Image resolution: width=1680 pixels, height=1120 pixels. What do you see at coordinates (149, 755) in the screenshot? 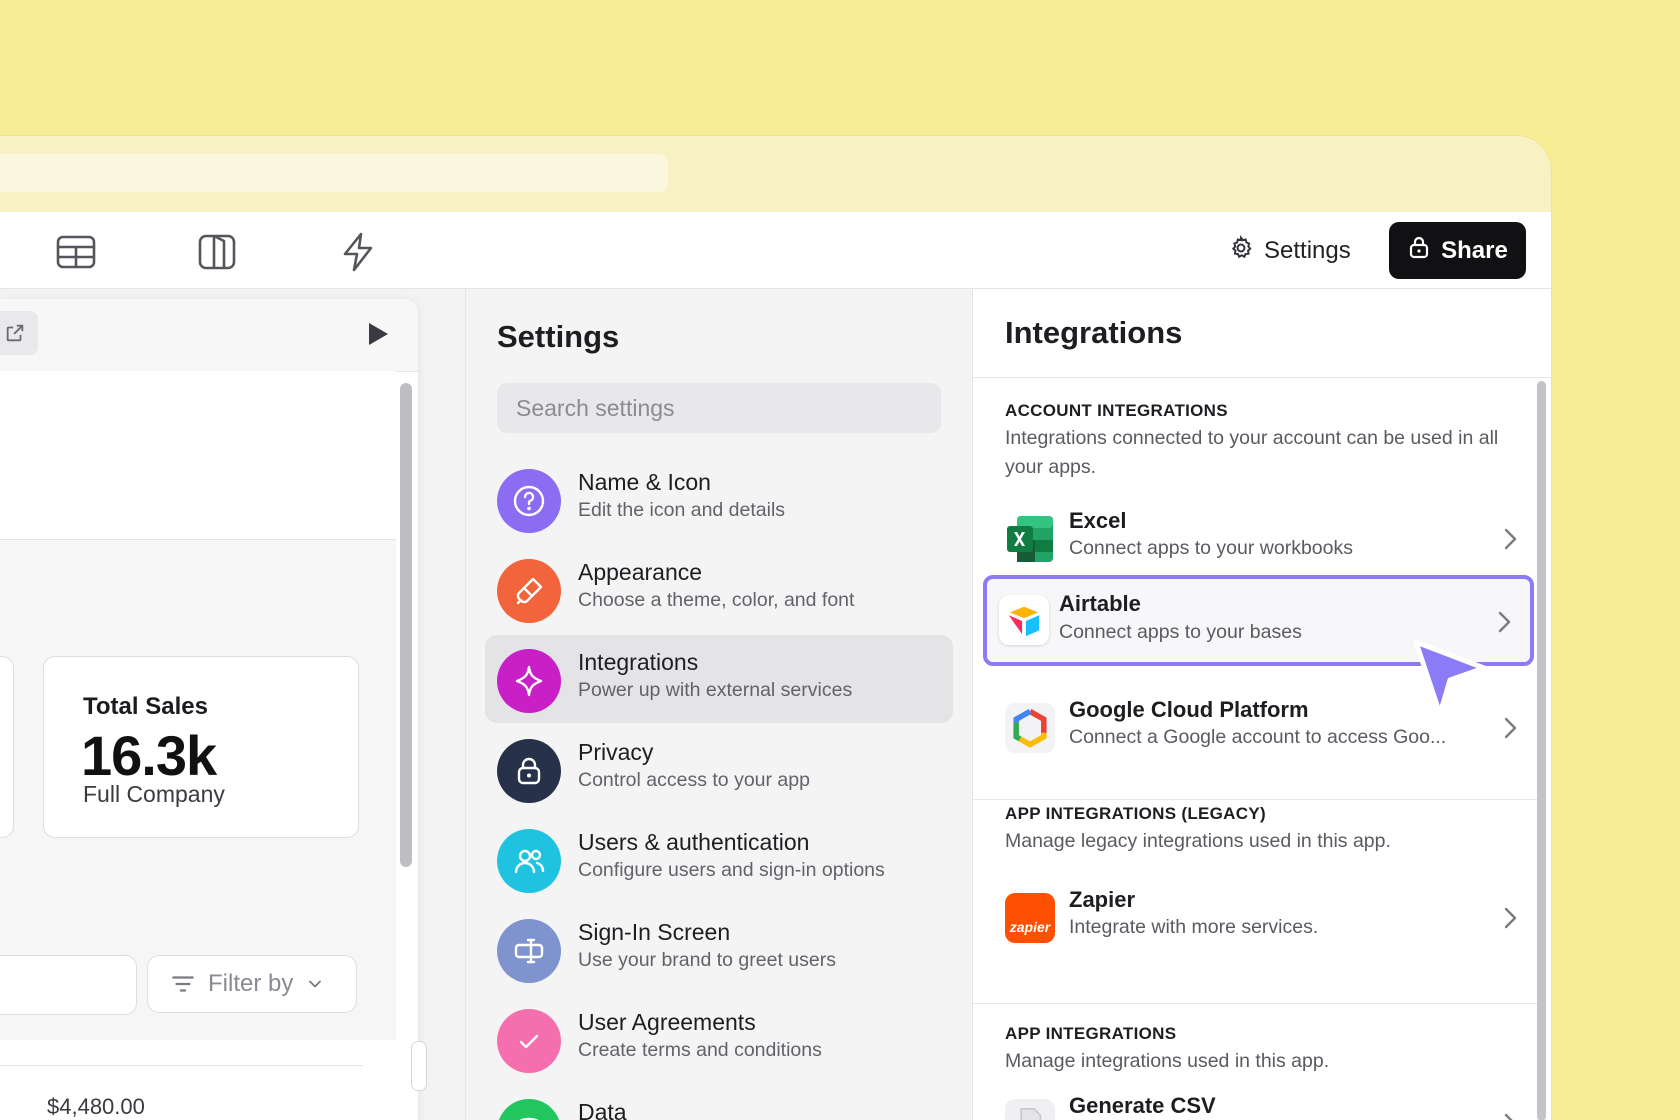
I see `kpi-value: 16.3k` at bounding box center [149, 755].